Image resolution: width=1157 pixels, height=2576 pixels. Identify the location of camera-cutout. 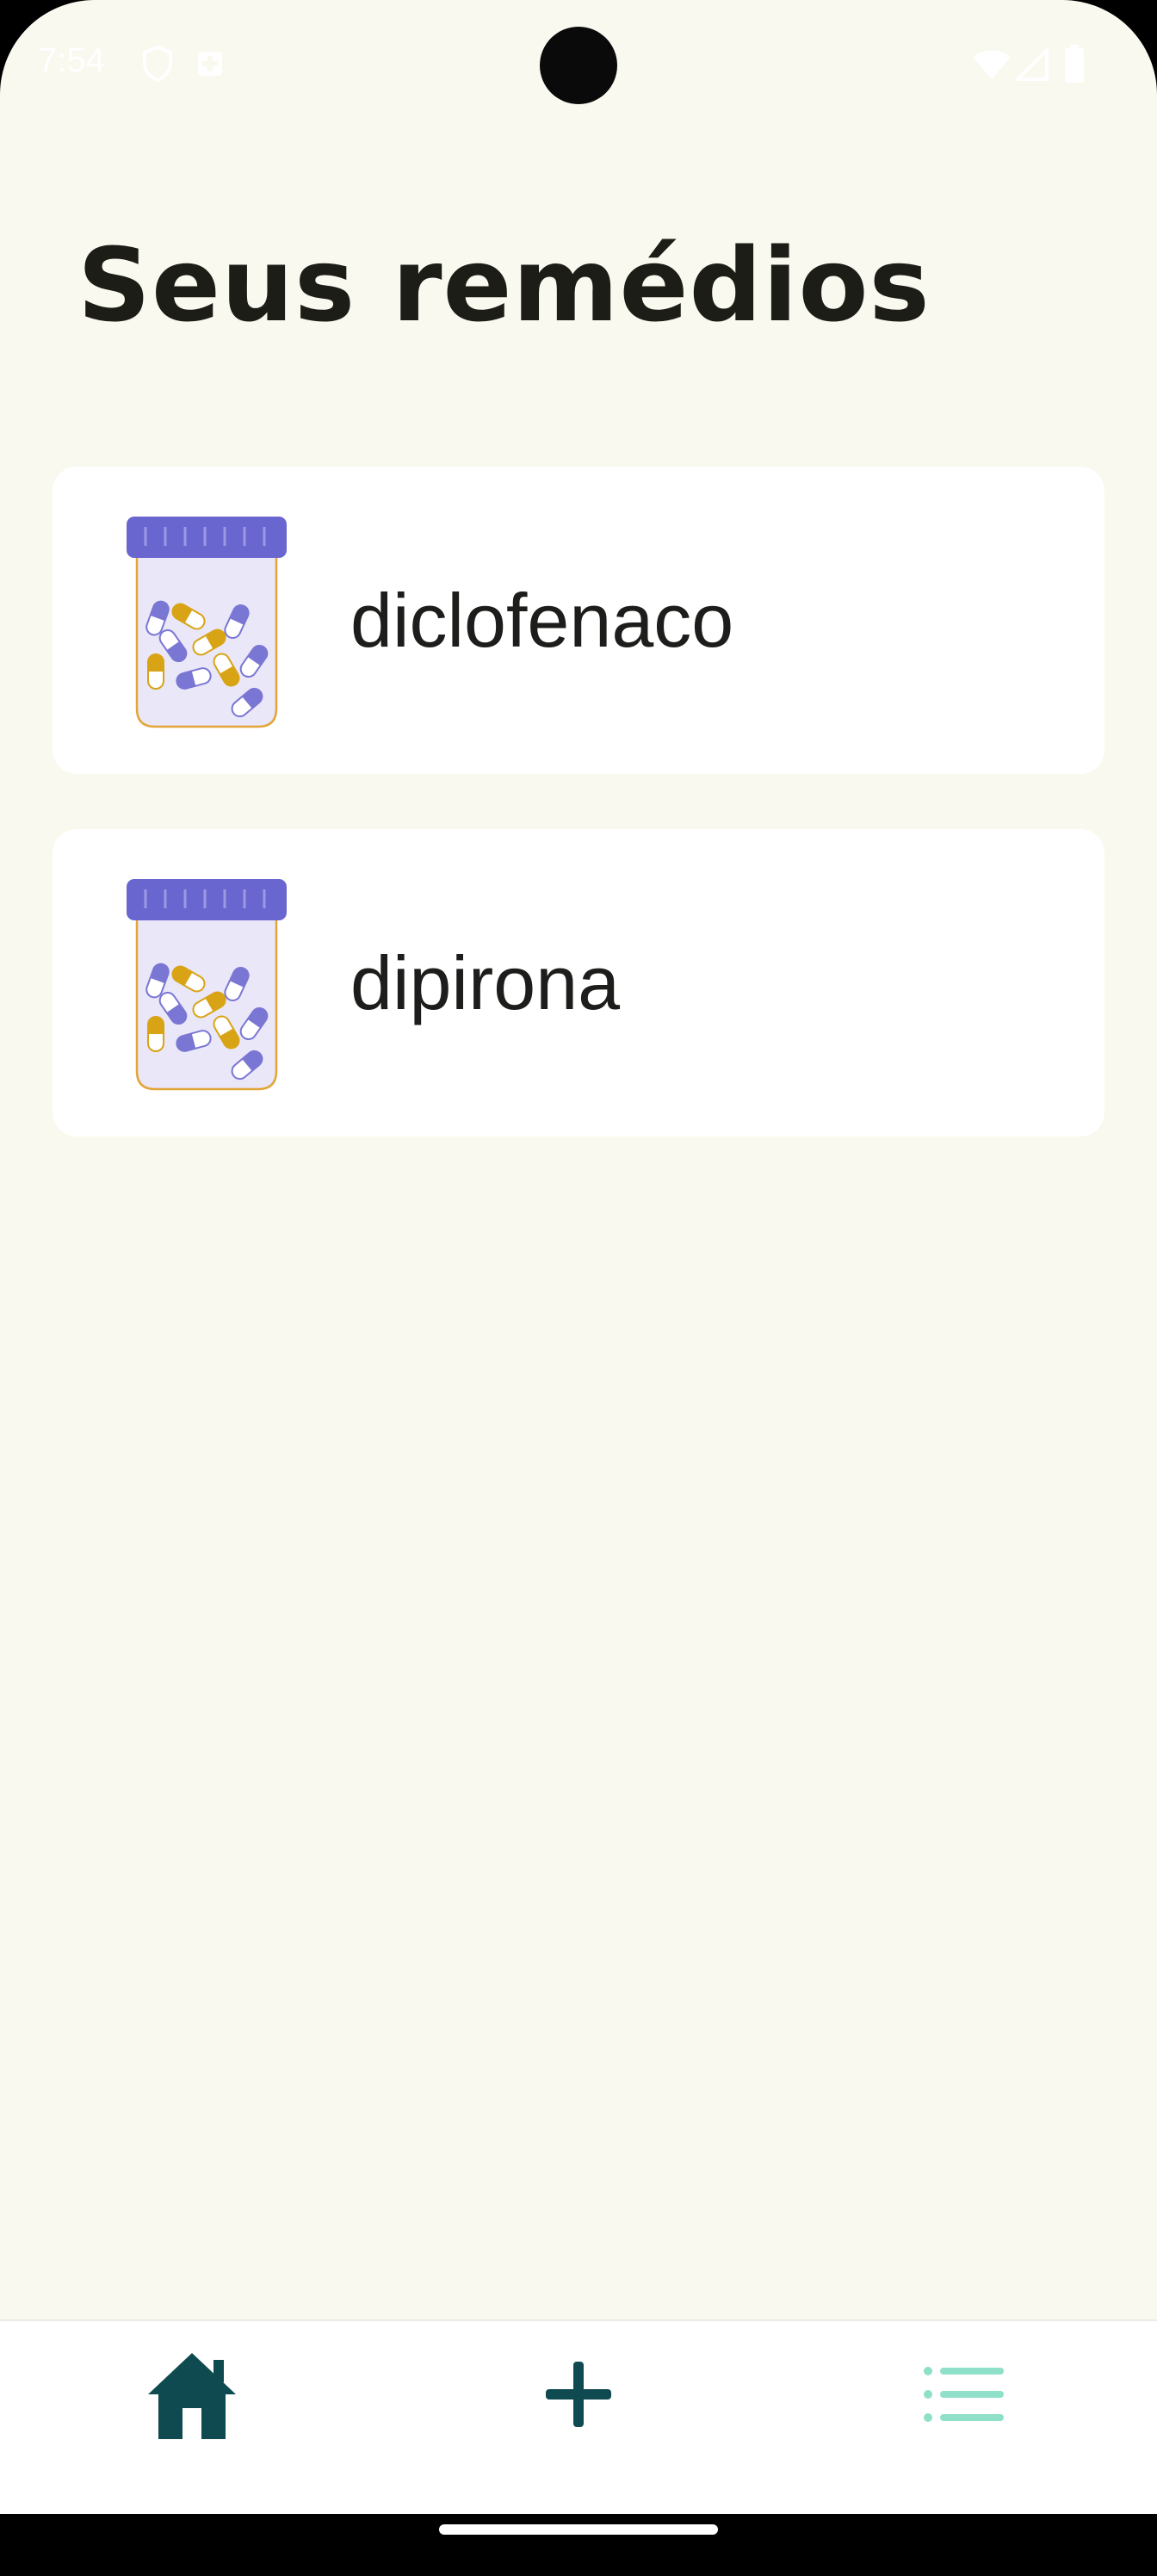
(579, 65).